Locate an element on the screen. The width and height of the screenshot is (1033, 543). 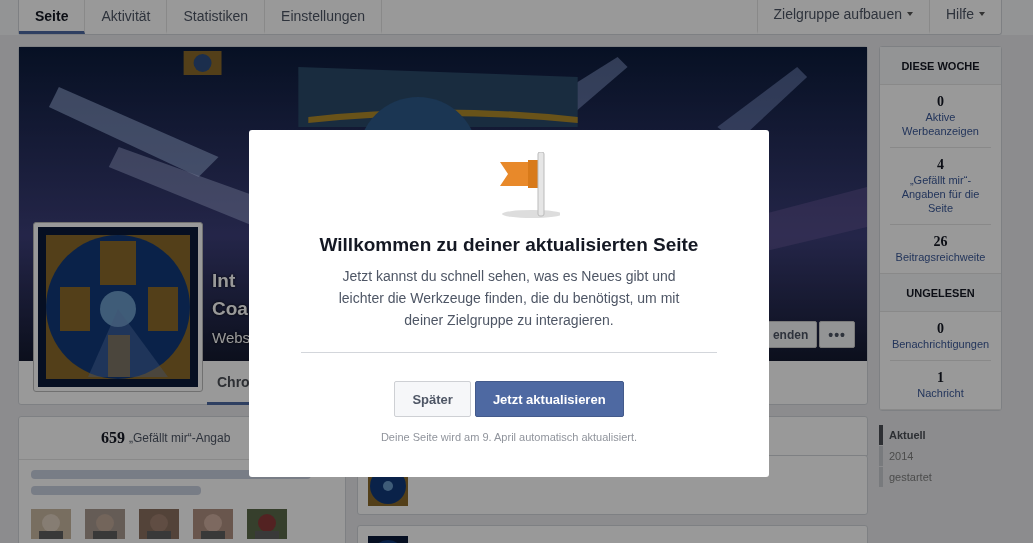
stat-link: „Gefällt mir“-Angaben für die Seite is located at coordinates (940, 194).